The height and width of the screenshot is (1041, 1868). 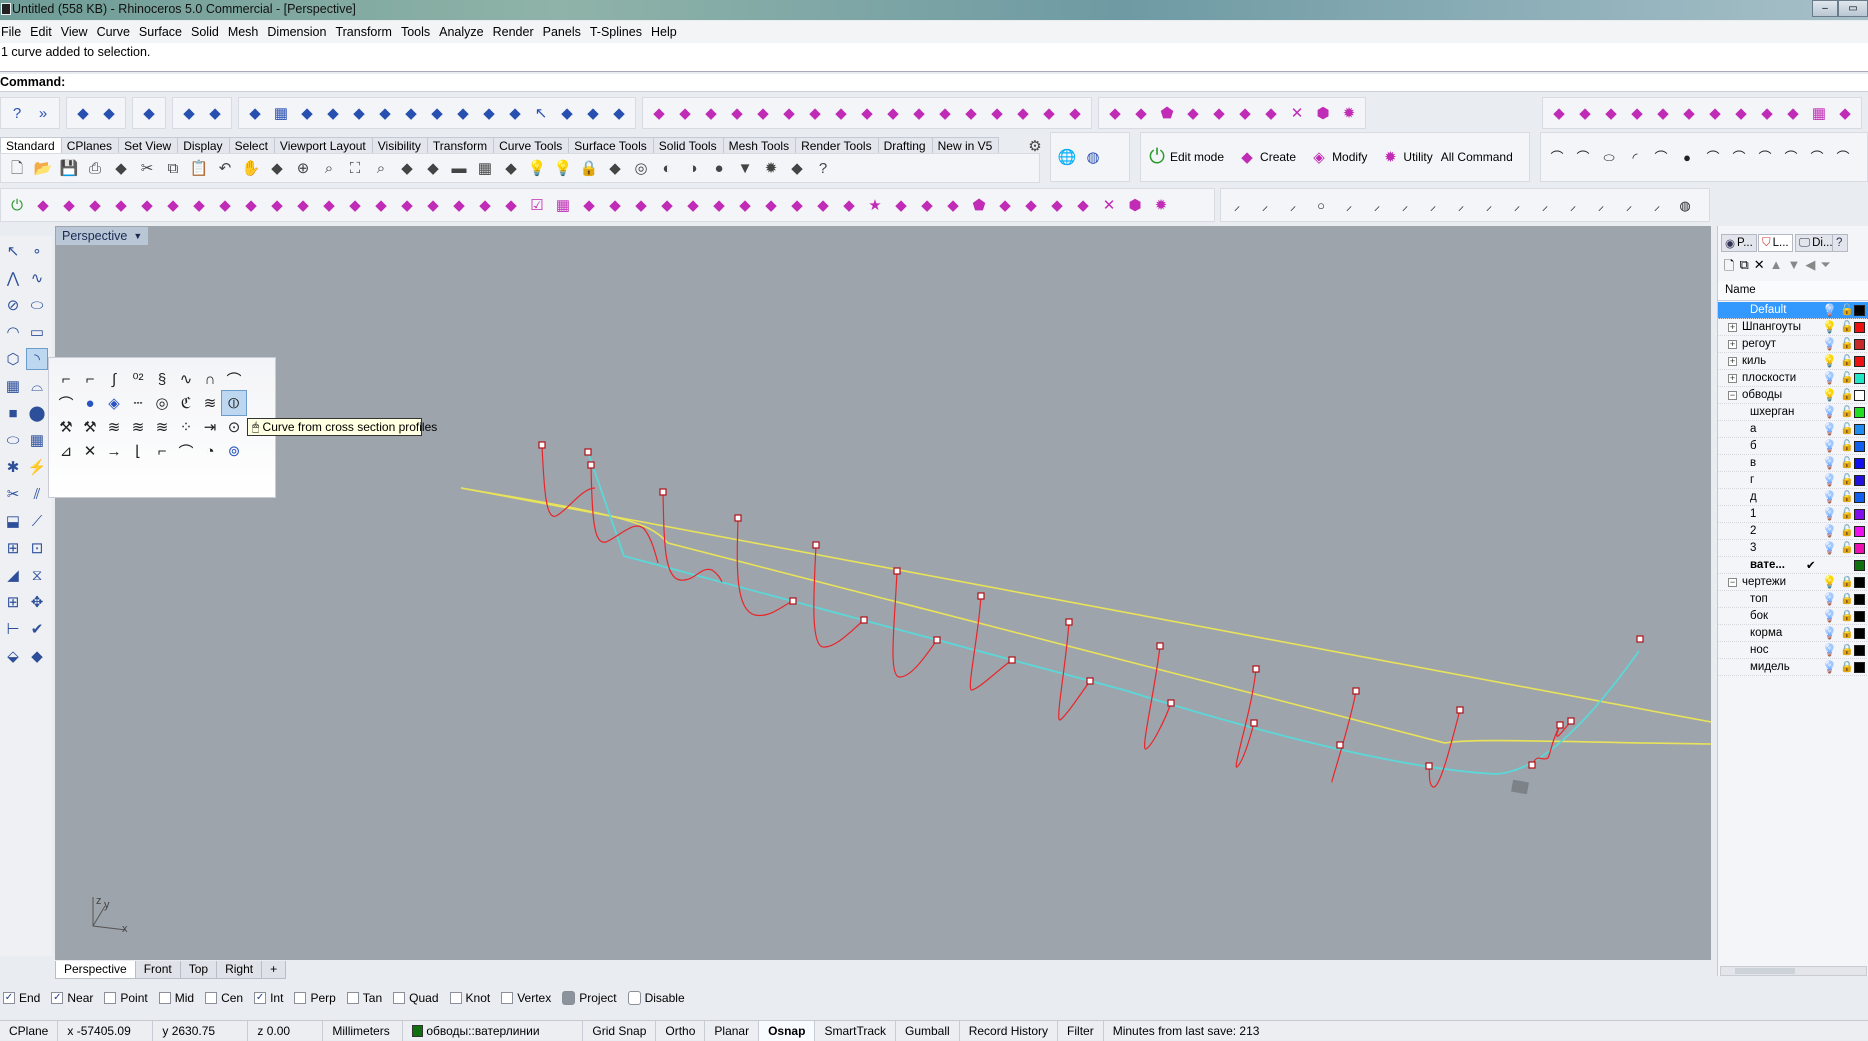 I want to click on corner-icon: ⌒, so click(x=1739, y=157).